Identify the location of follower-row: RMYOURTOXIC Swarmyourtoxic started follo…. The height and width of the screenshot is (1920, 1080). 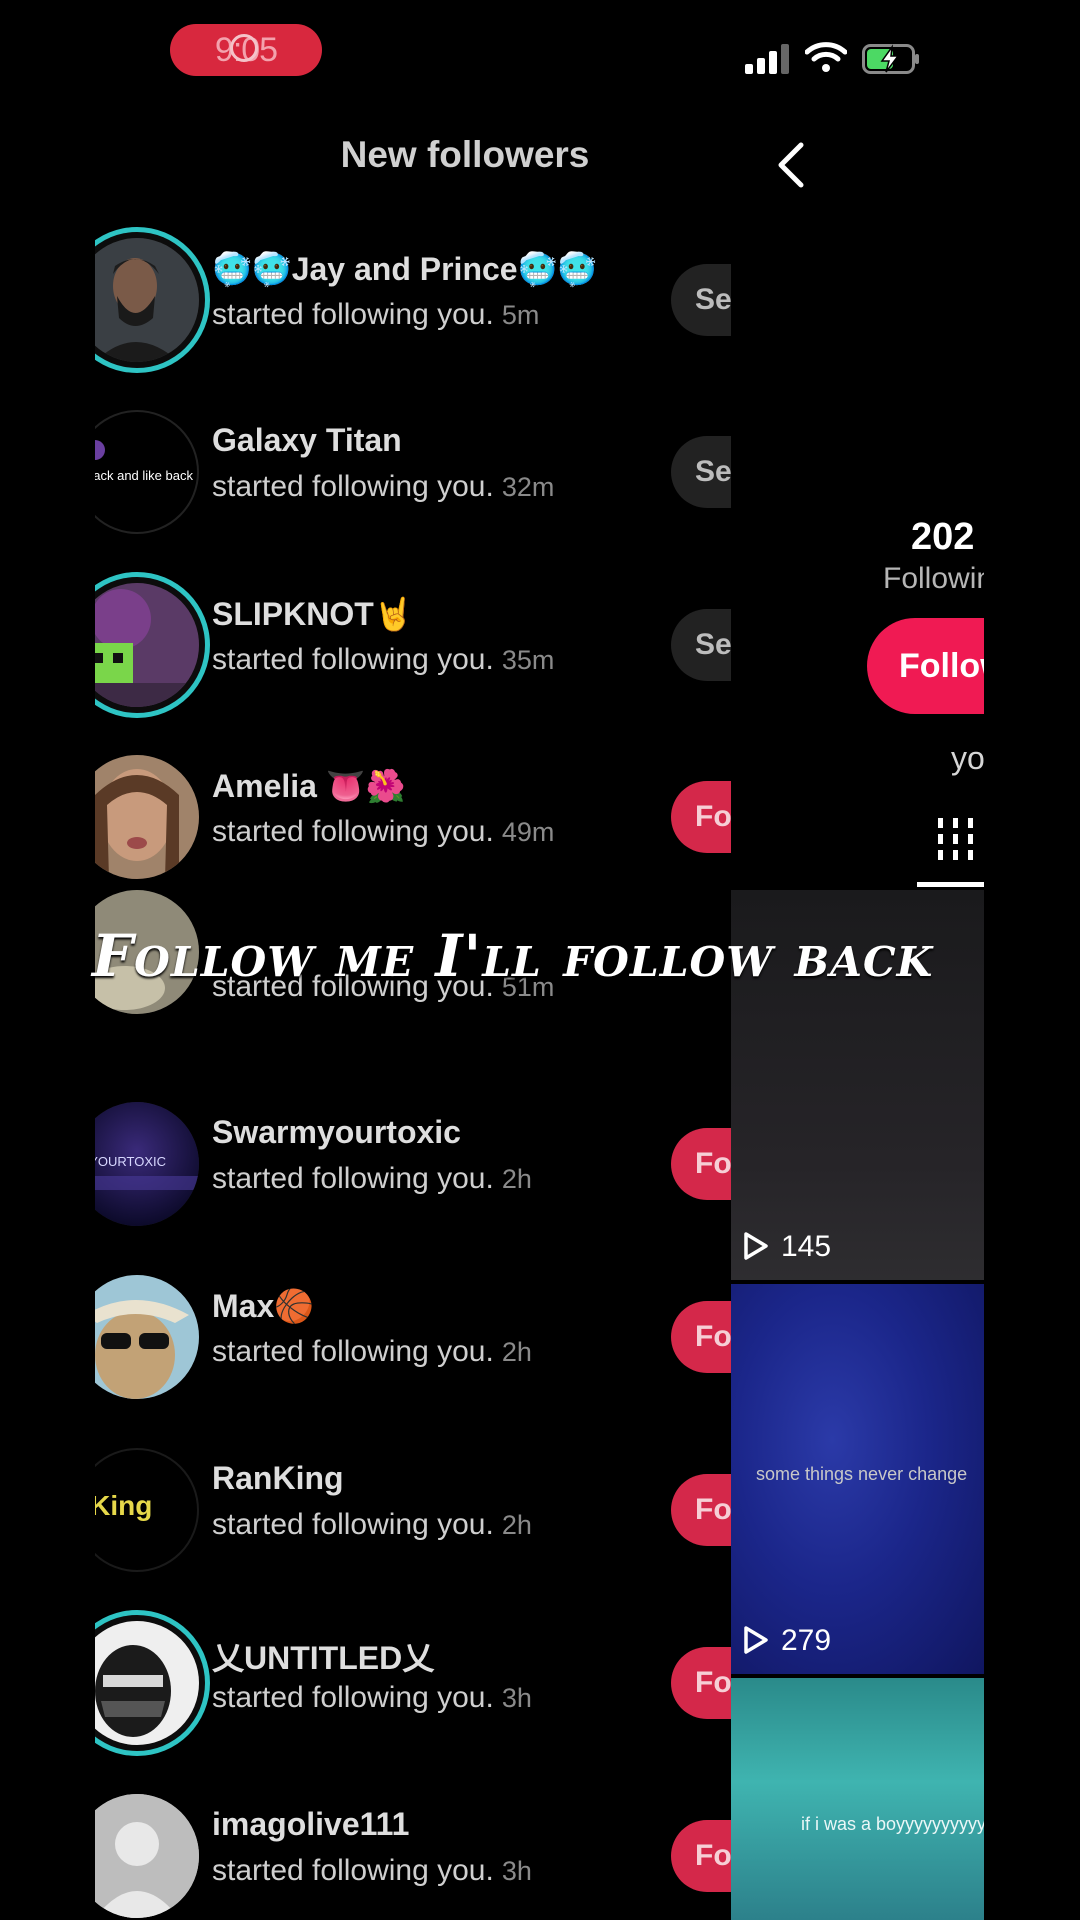
(413, 1164).